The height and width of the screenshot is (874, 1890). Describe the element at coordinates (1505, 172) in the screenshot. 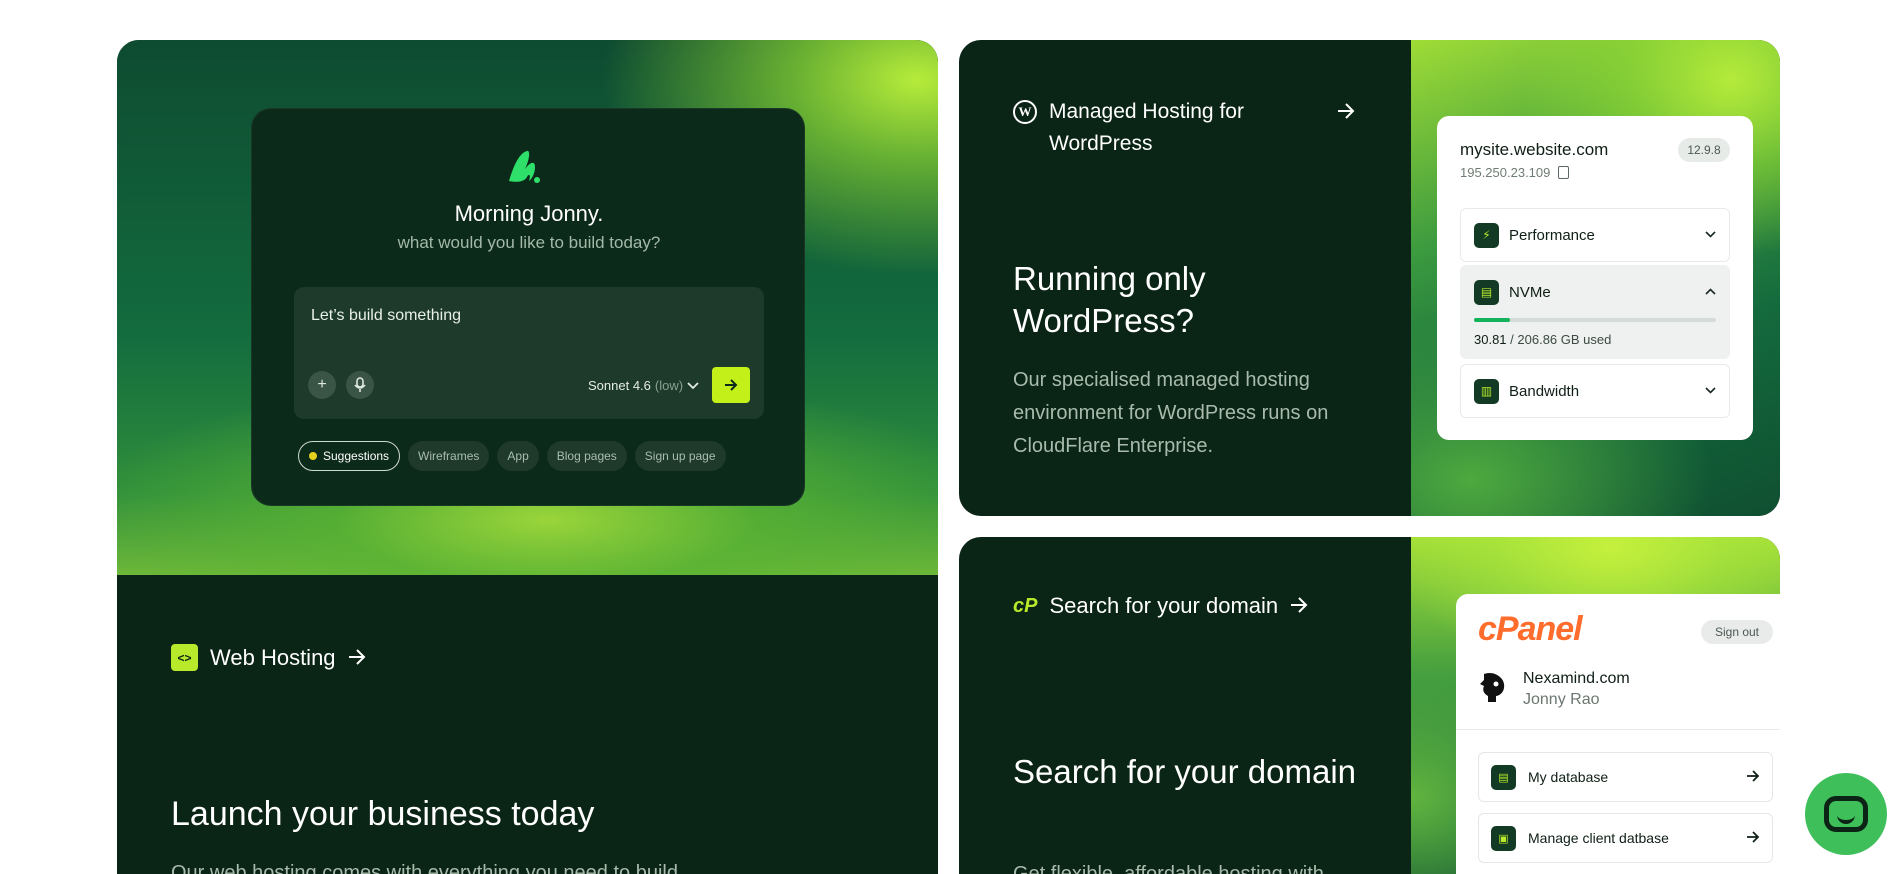

I see `site-ip-value: 195.250.23.109` at that location.